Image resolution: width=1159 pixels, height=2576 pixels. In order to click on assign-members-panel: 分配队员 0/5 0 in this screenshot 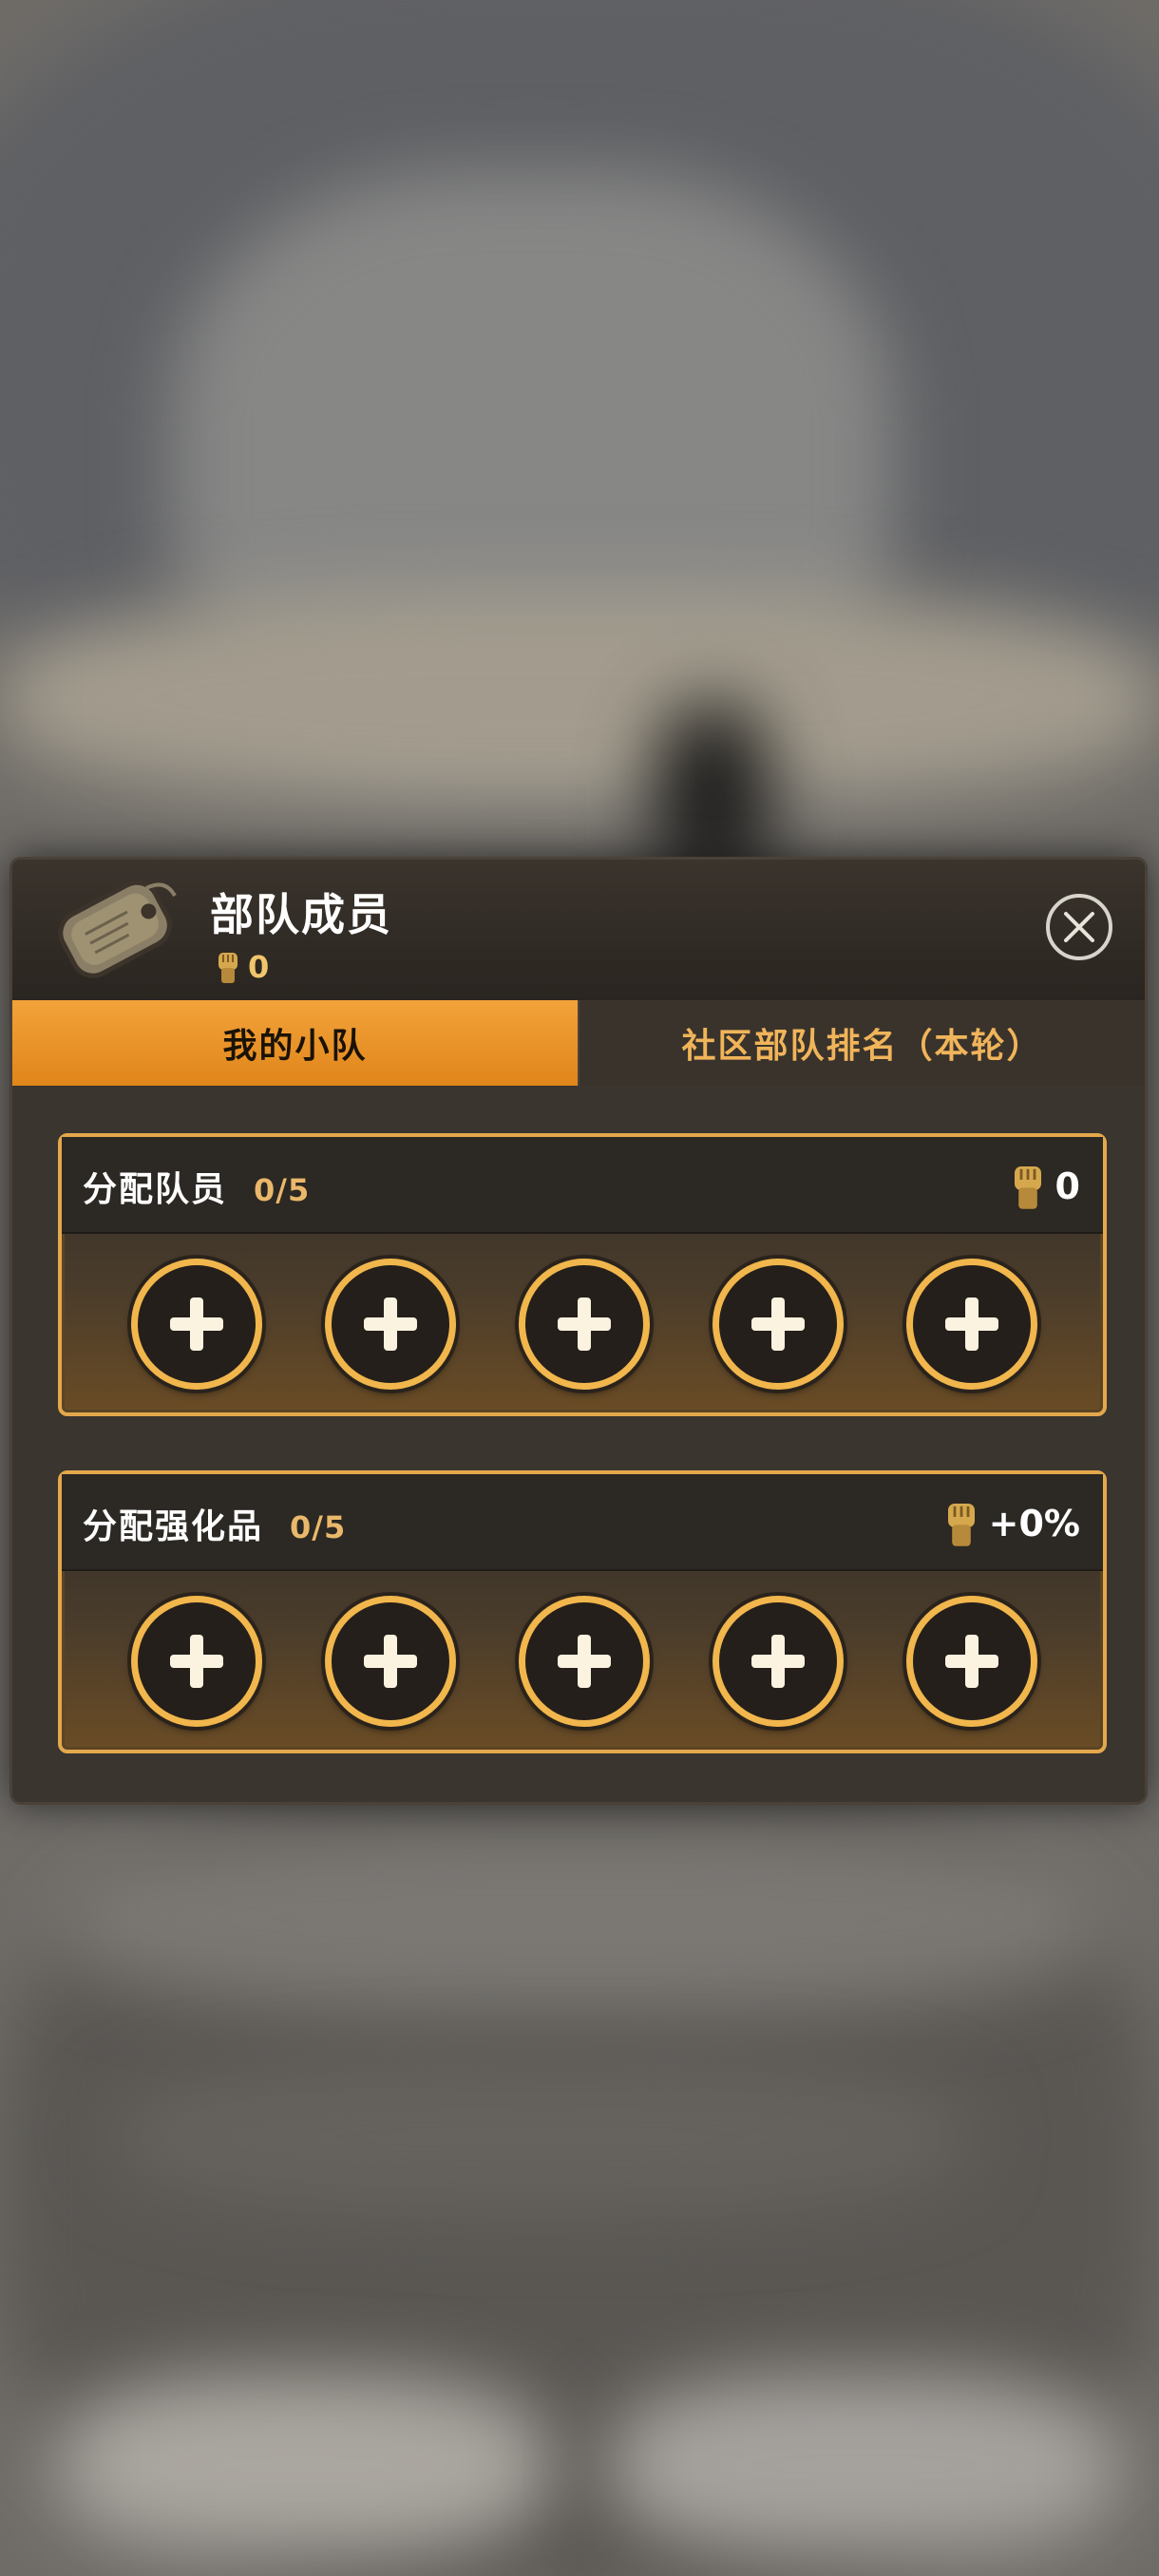, I will do `click(582, 1274)`.